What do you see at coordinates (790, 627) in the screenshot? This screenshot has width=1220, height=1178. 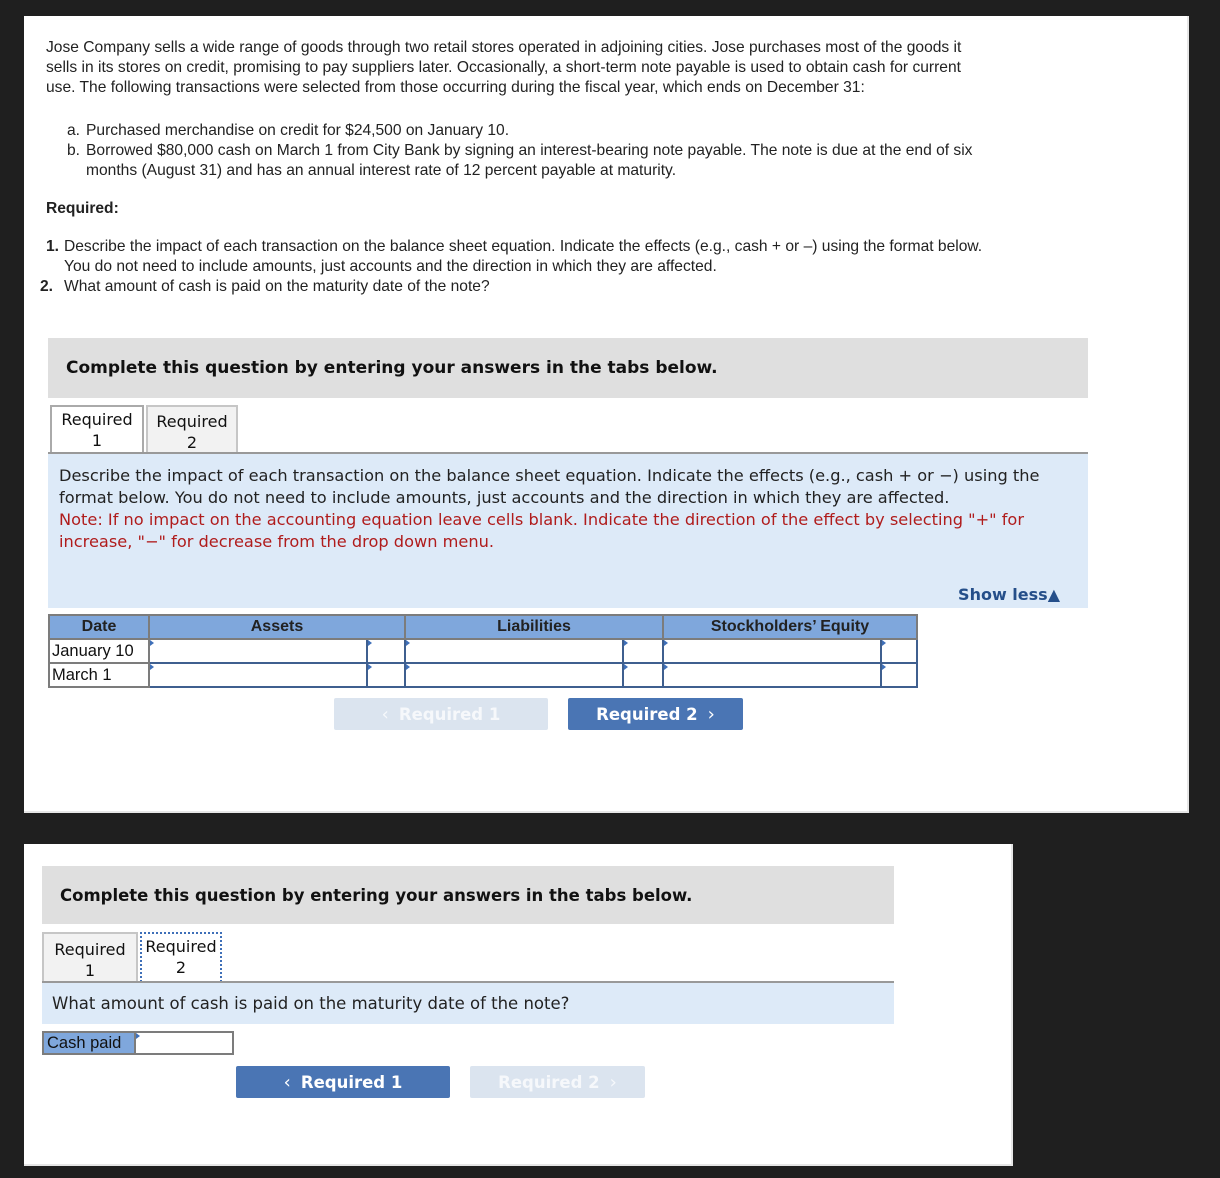 I see `header-stockholders-equity: Stockholders’ Equity` at bounding box center [790, 627].